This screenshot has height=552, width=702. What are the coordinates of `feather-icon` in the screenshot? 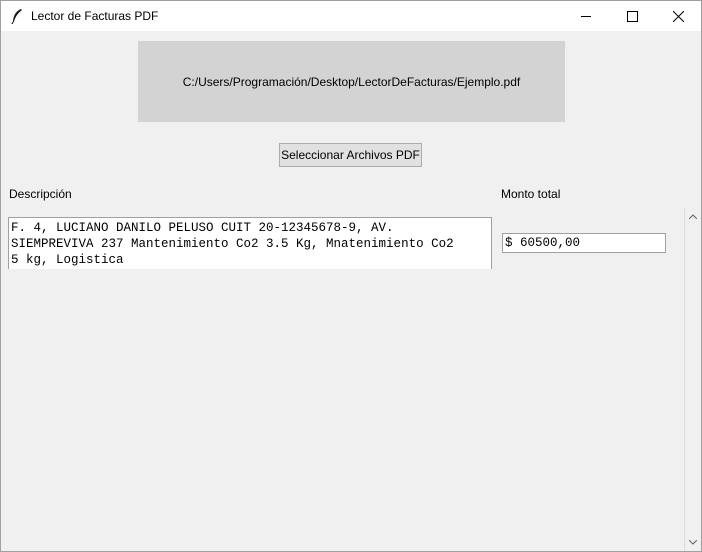 It's located at (17, 16).